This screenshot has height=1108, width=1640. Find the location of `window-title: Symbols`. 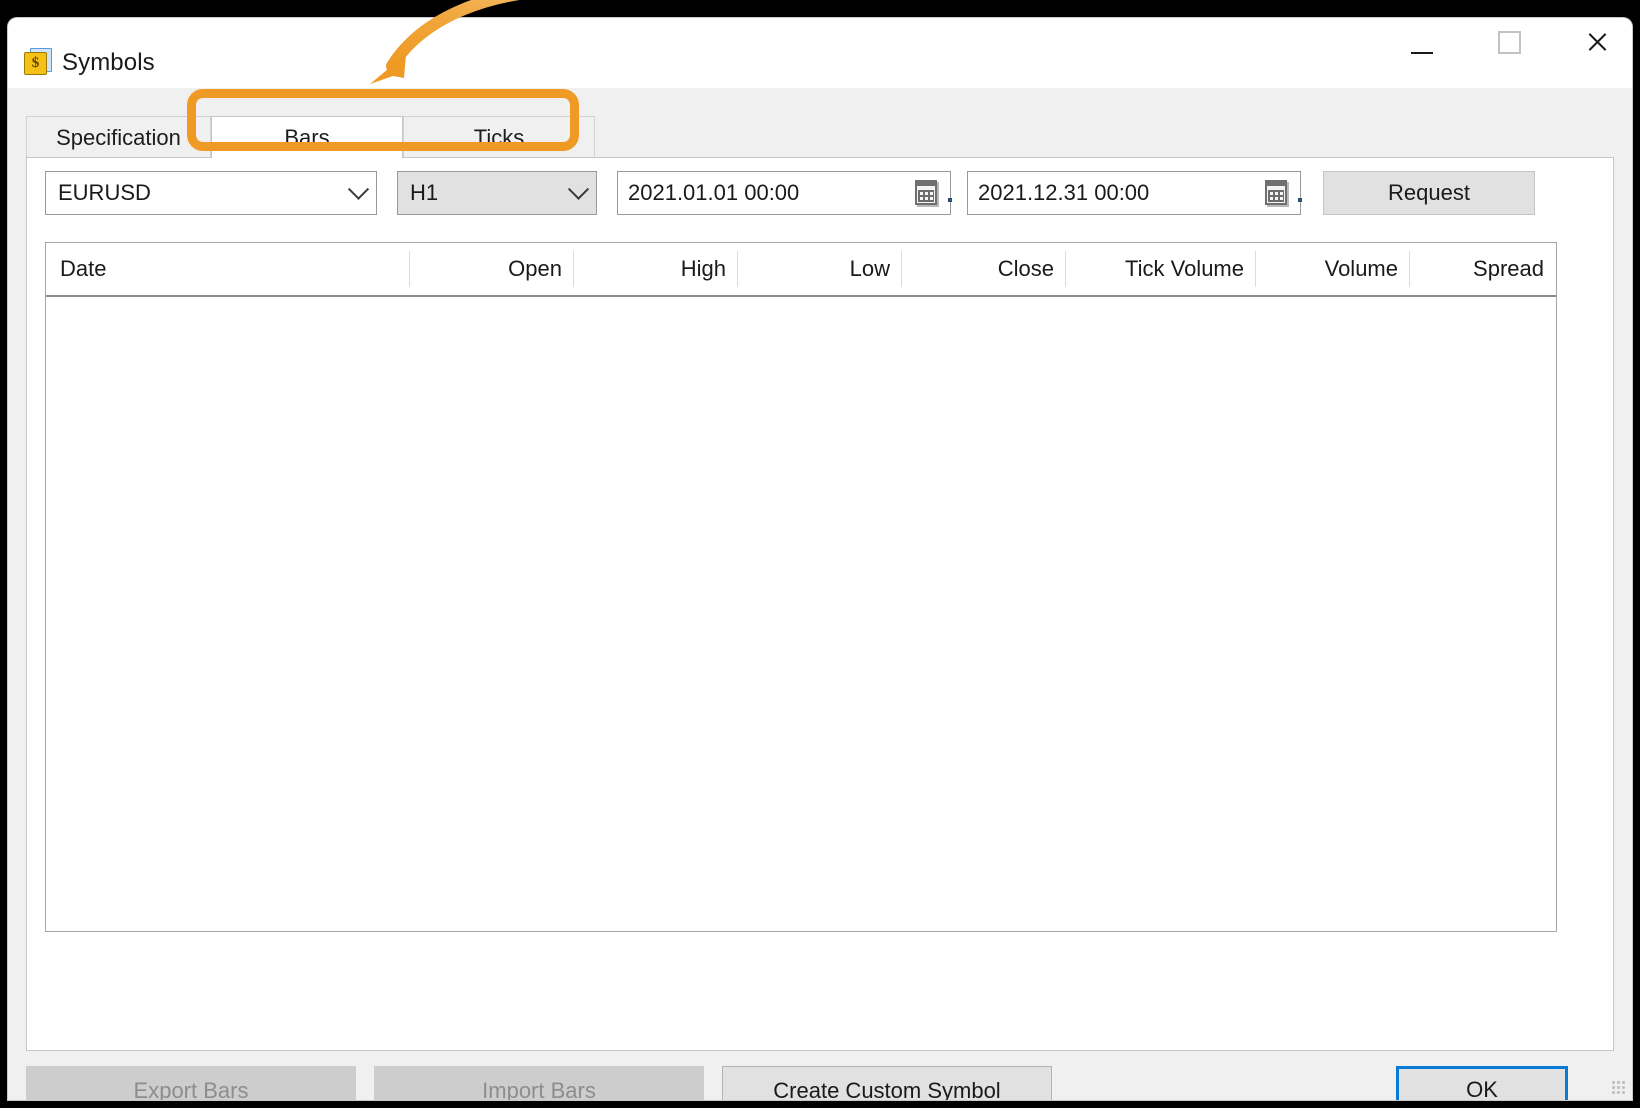

window-title: Symbols is located at coordinates (108, 62).